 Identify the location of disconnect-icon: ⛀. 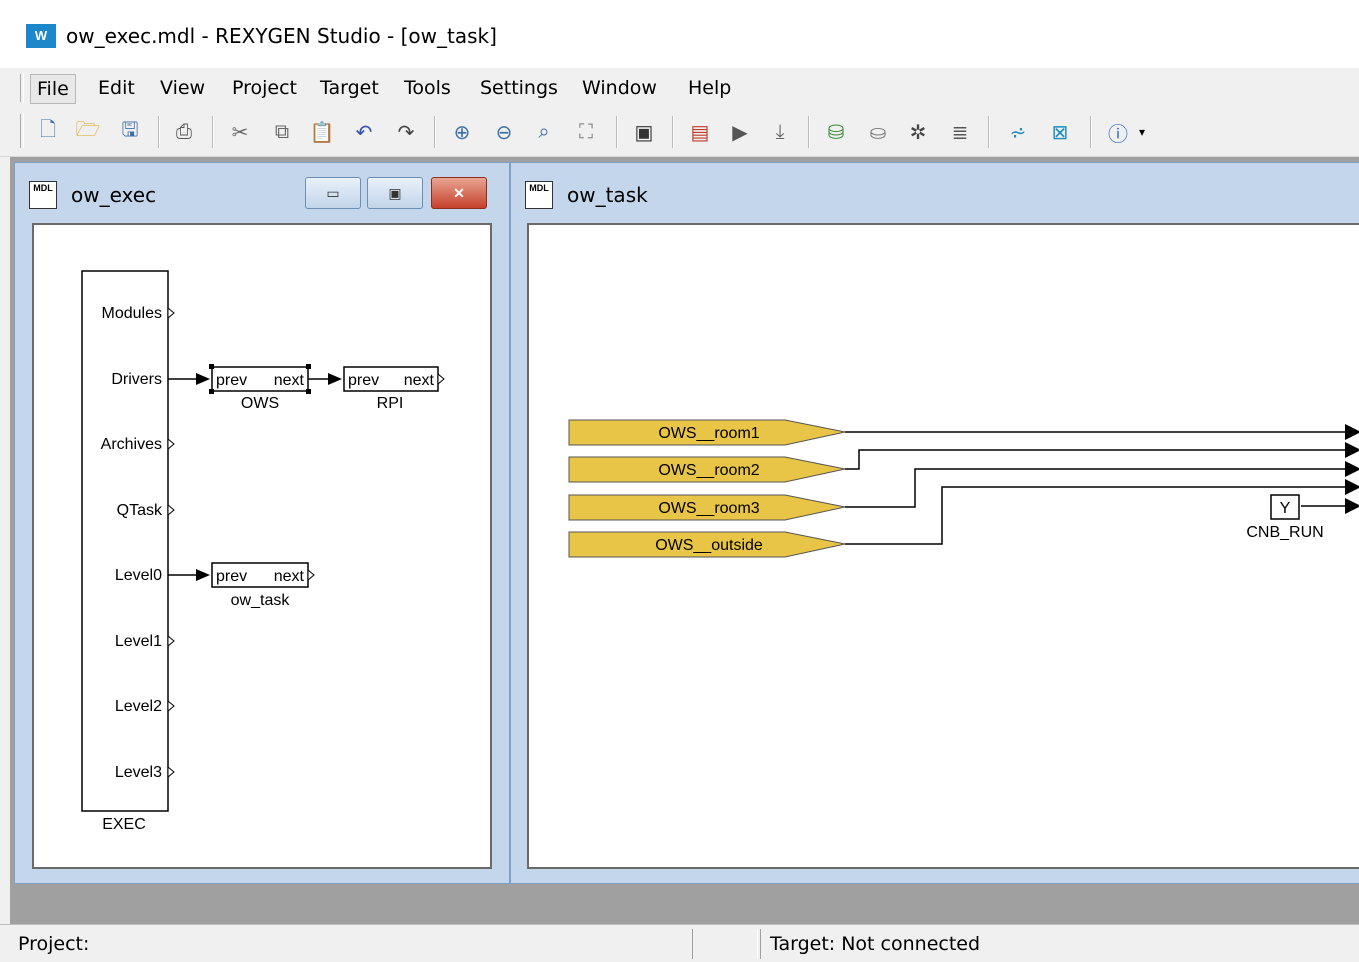
(878, 132).